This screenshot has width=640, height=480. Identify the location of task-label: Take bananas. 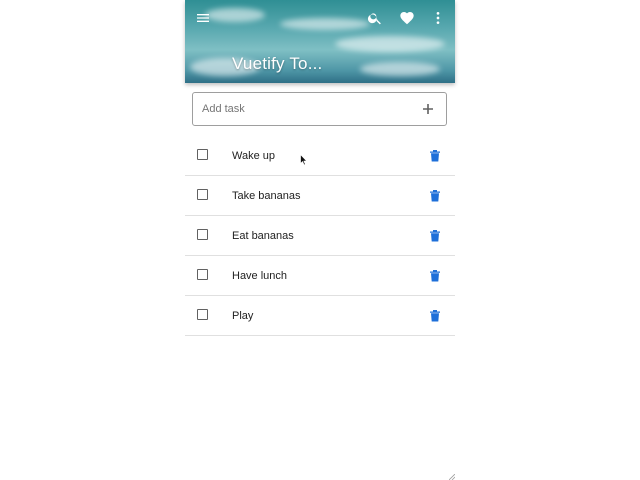
(266, 196).